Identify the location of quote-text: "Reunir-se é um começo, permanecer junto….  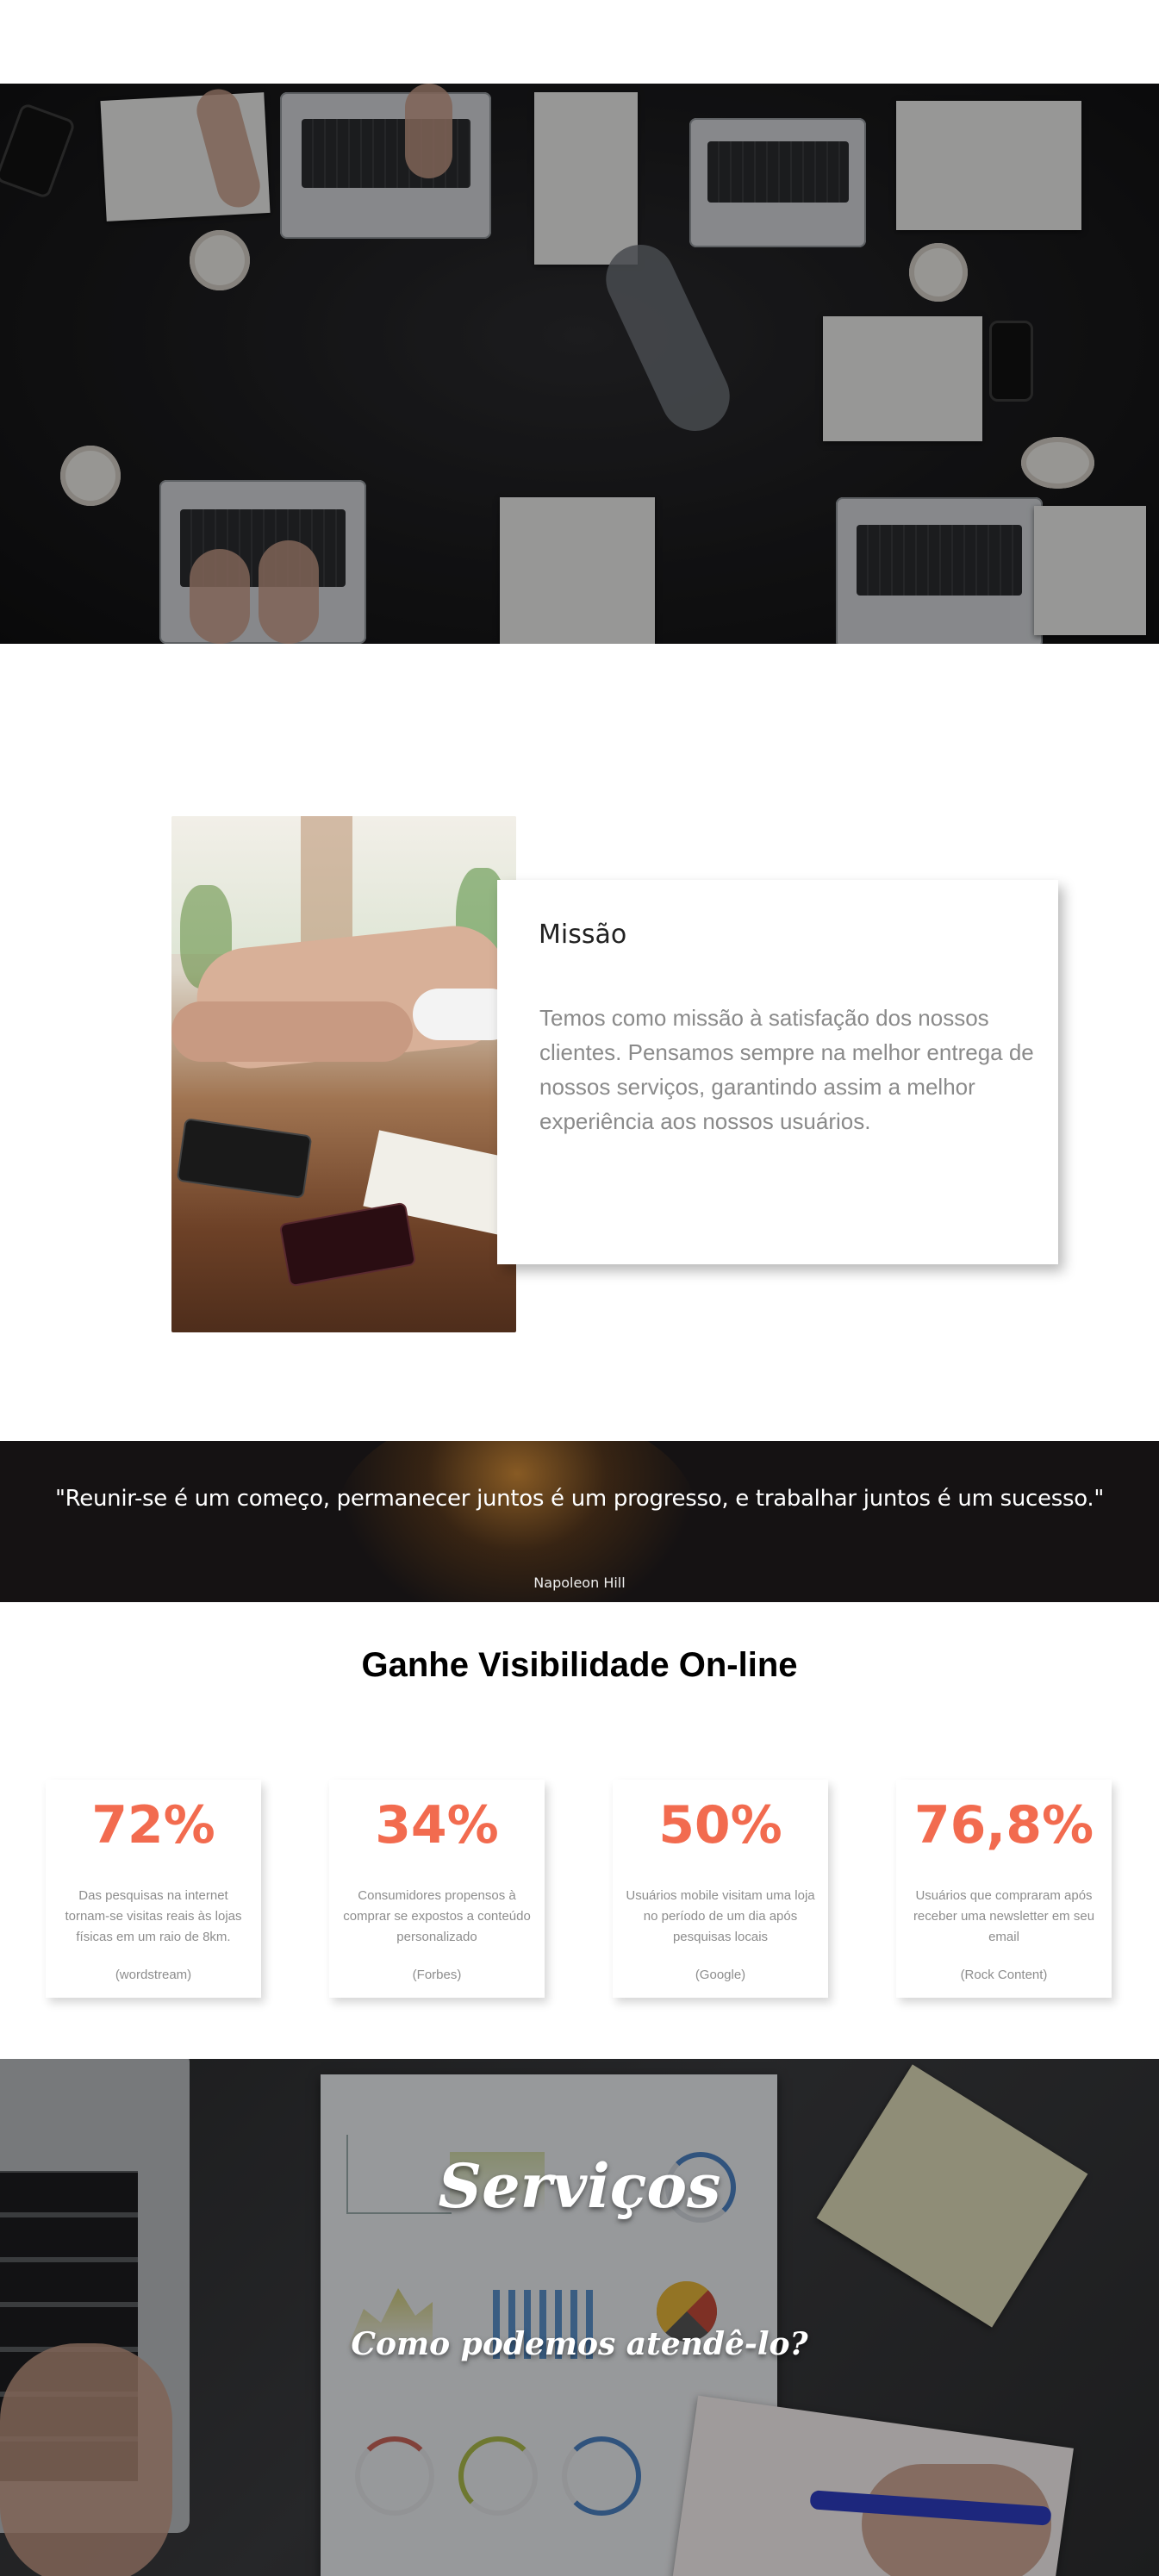
(579, 1499).